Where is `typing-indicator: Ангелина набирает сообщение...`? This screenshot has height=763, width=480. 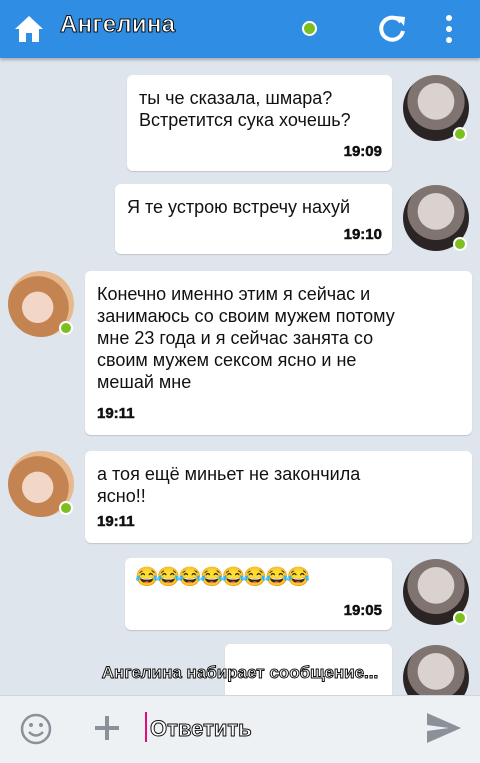 typing-indicator: Ангелина набирает сообщение... is located at coordinates (240, 673).